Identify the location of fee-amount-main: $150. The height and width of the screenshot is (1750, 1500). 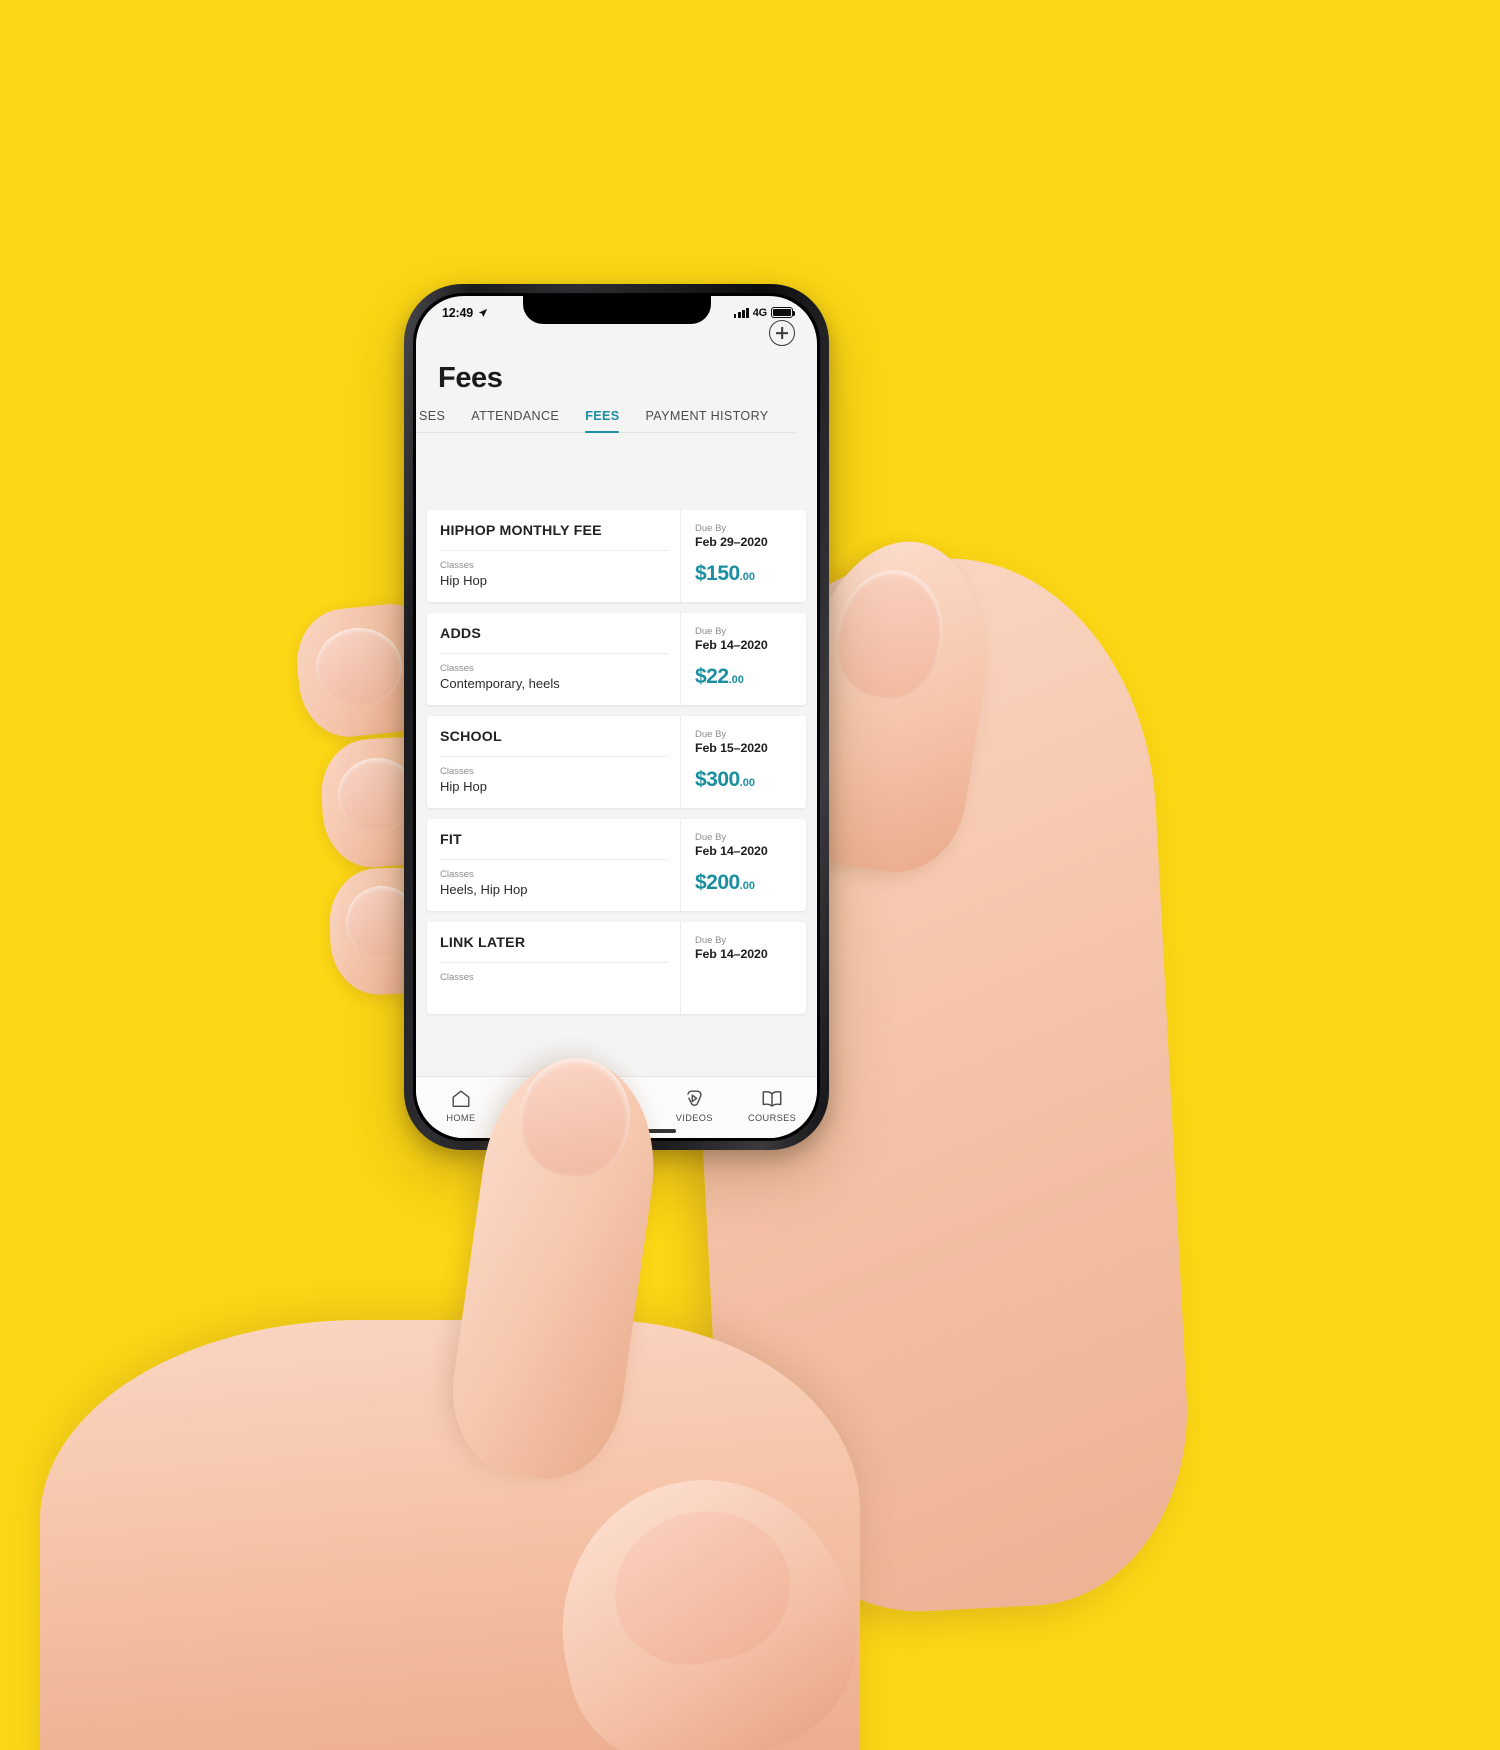
(717, 573).